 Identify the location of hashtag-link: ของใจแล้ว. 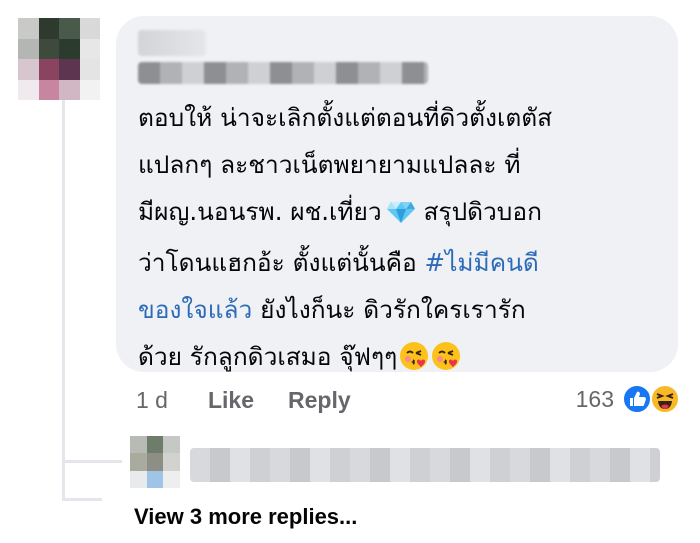
(195, 309).